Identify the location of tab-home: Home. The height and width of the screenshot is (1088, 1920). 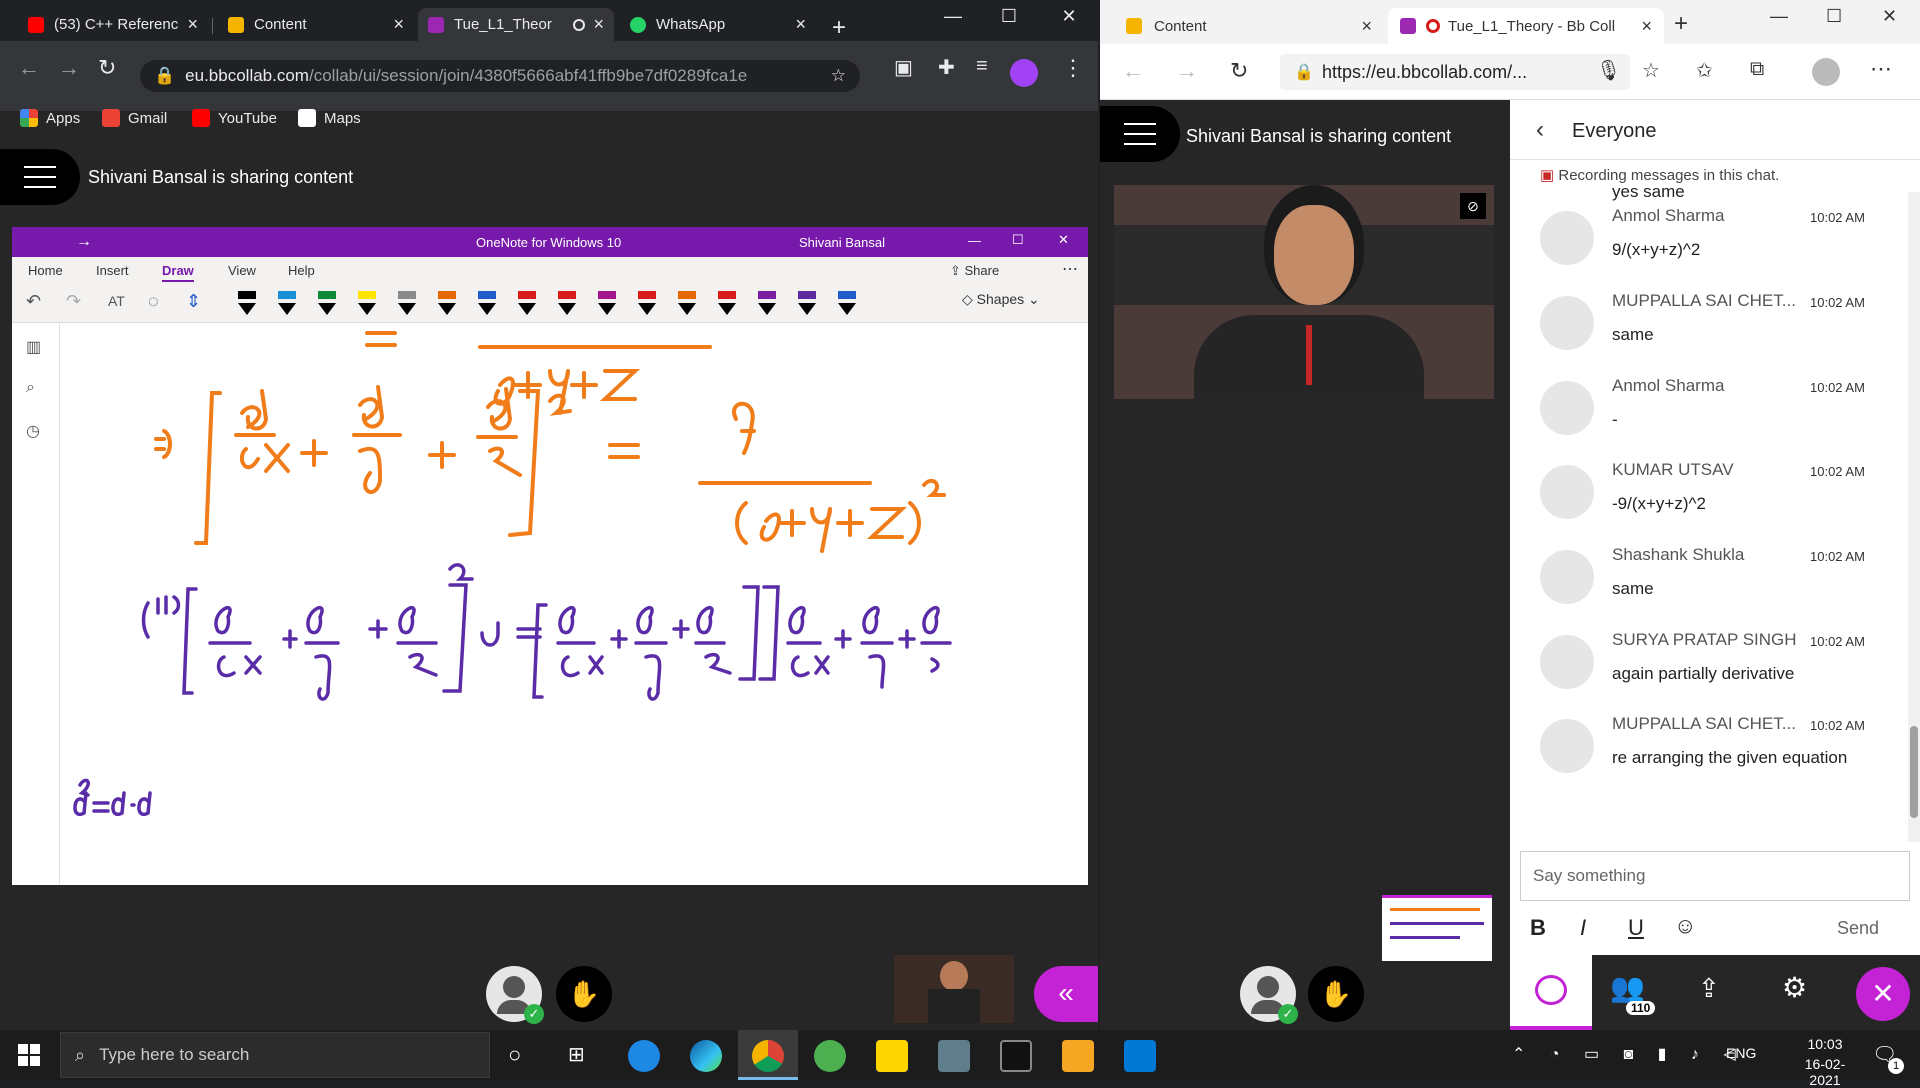
(45, 270).